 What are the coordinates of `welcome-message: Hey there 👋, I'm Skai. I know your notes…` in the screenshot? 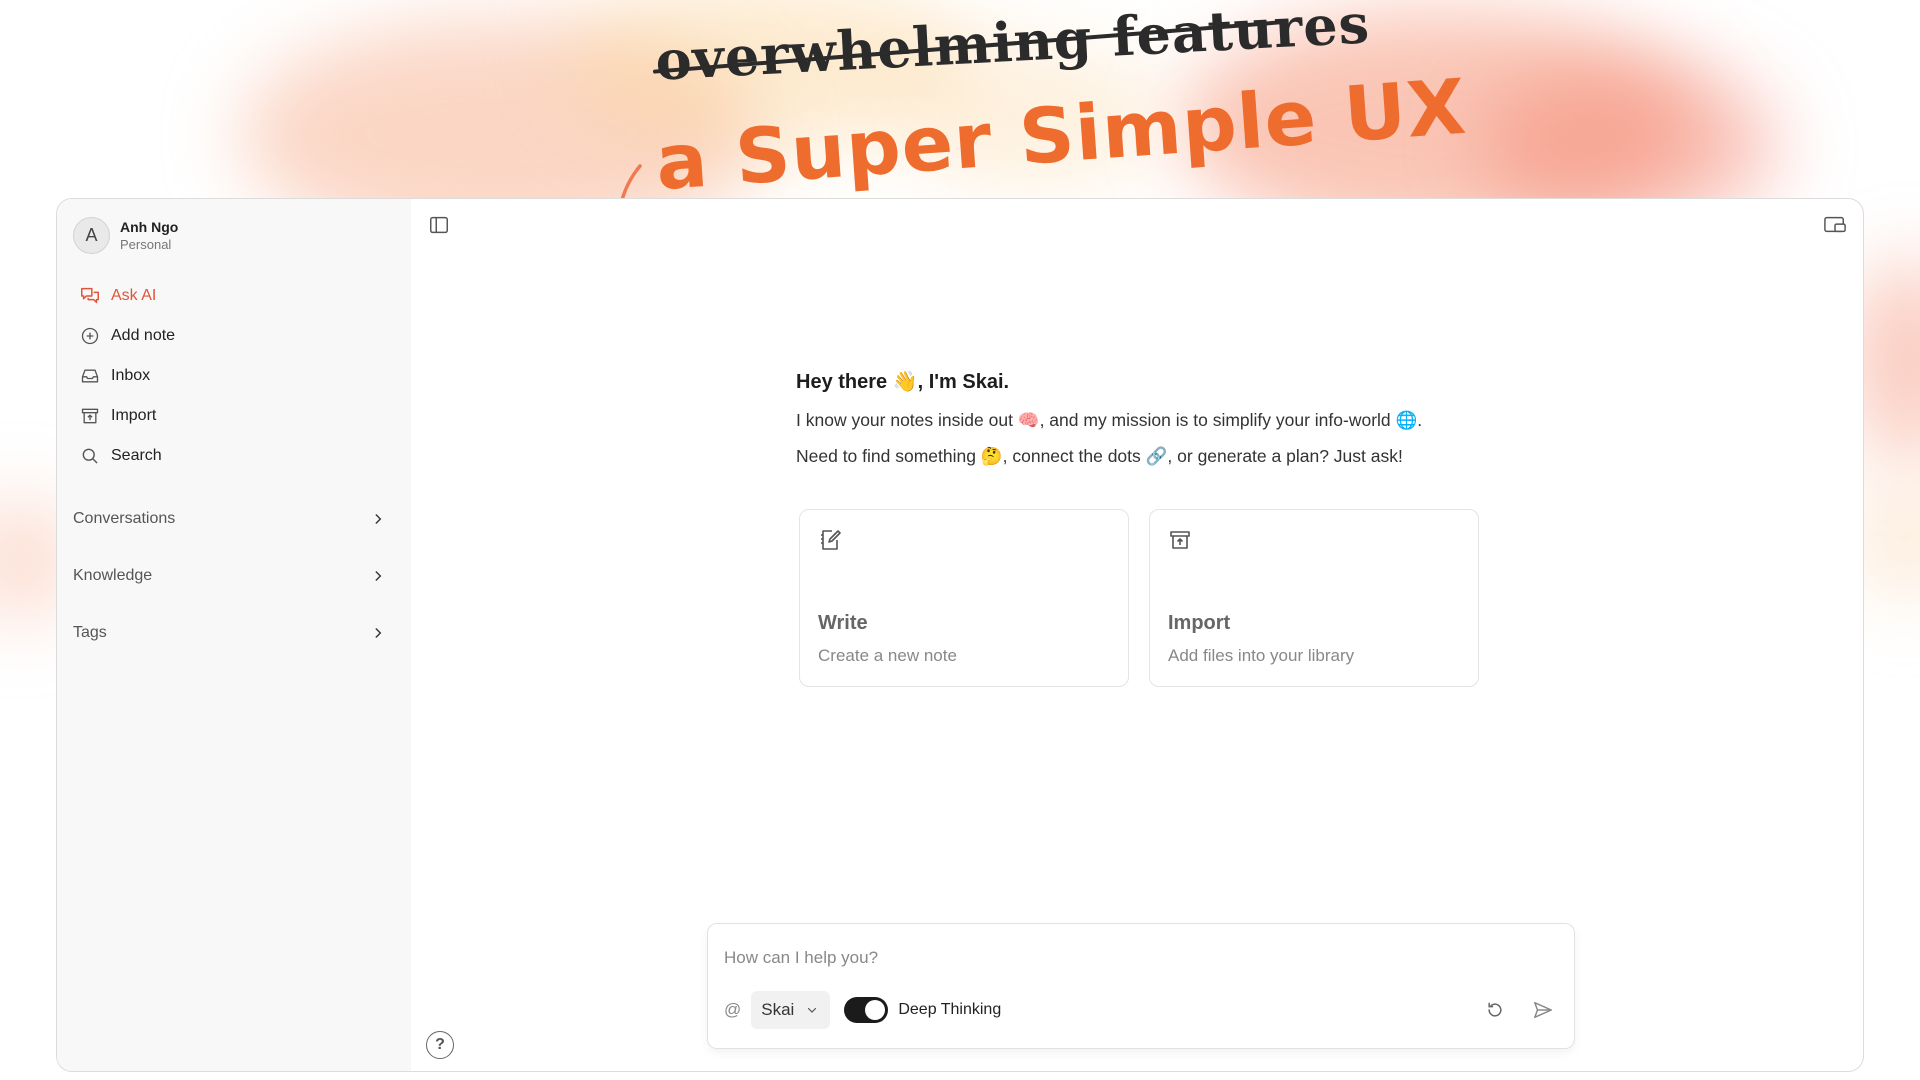 It's located at (1156, 425).